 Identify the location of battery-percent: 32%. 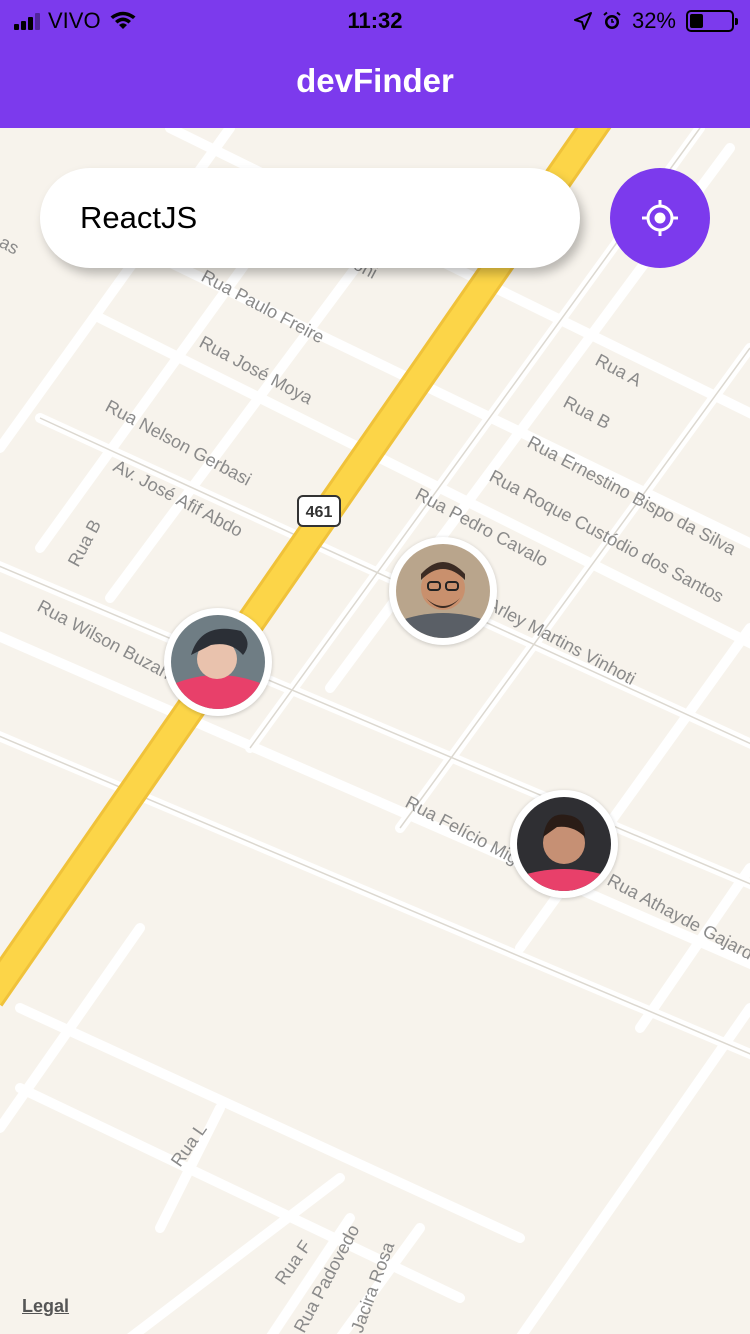
(653, 20).